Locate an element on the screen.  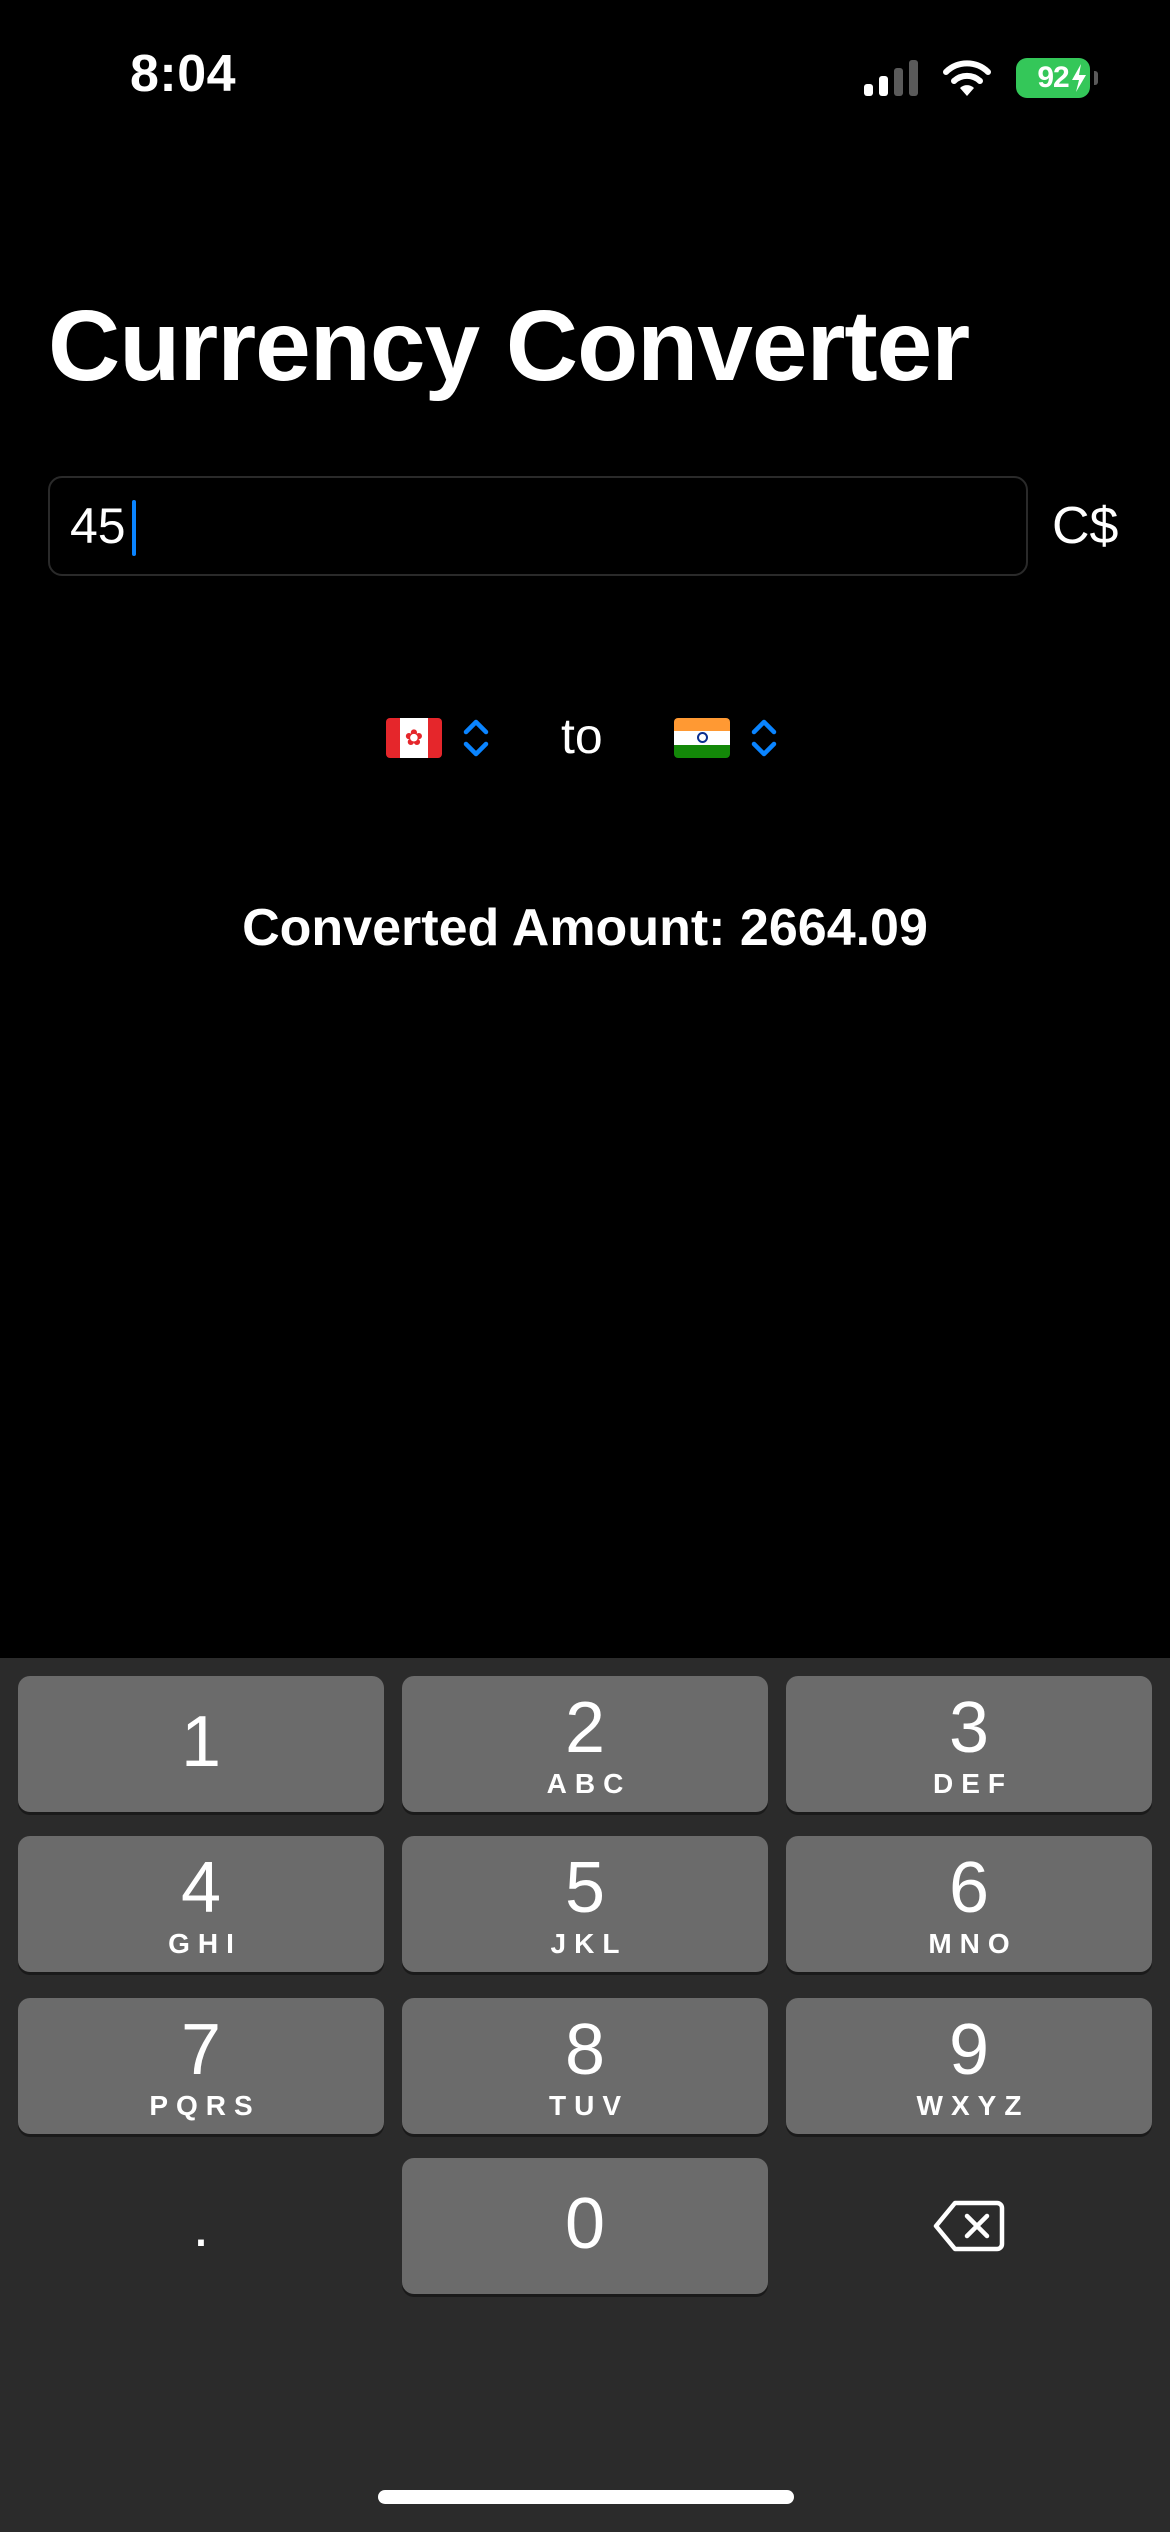
key-digit: 1 is located at coordinates (201, 1742).